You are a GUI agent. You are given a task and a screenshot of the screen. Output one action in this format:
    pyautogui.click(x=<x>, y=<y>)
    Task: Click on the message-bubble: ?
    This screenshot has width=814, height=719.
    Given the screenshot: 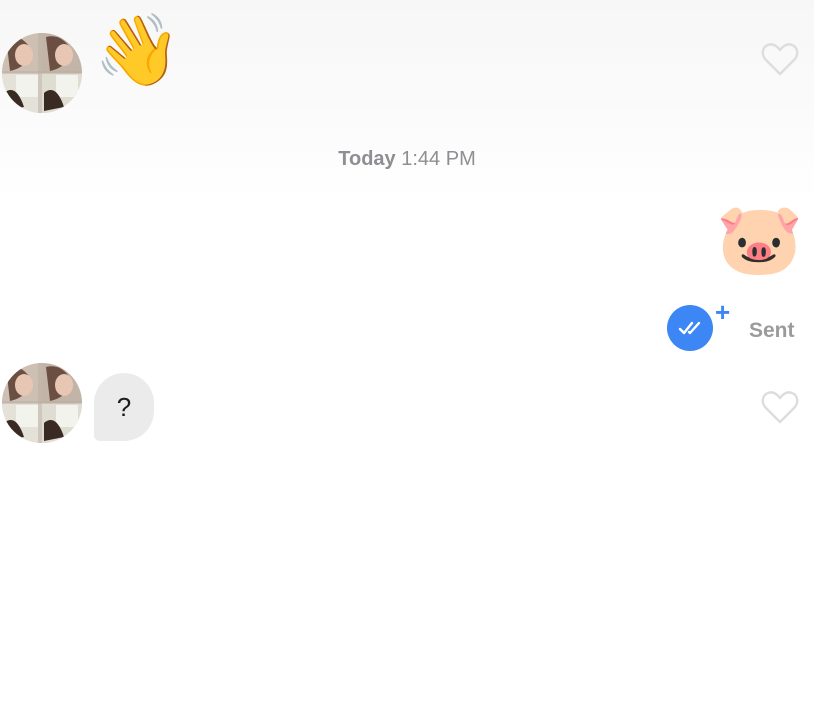 What is the action you would take?
    pyautogui.click(x=124, y=407)
    